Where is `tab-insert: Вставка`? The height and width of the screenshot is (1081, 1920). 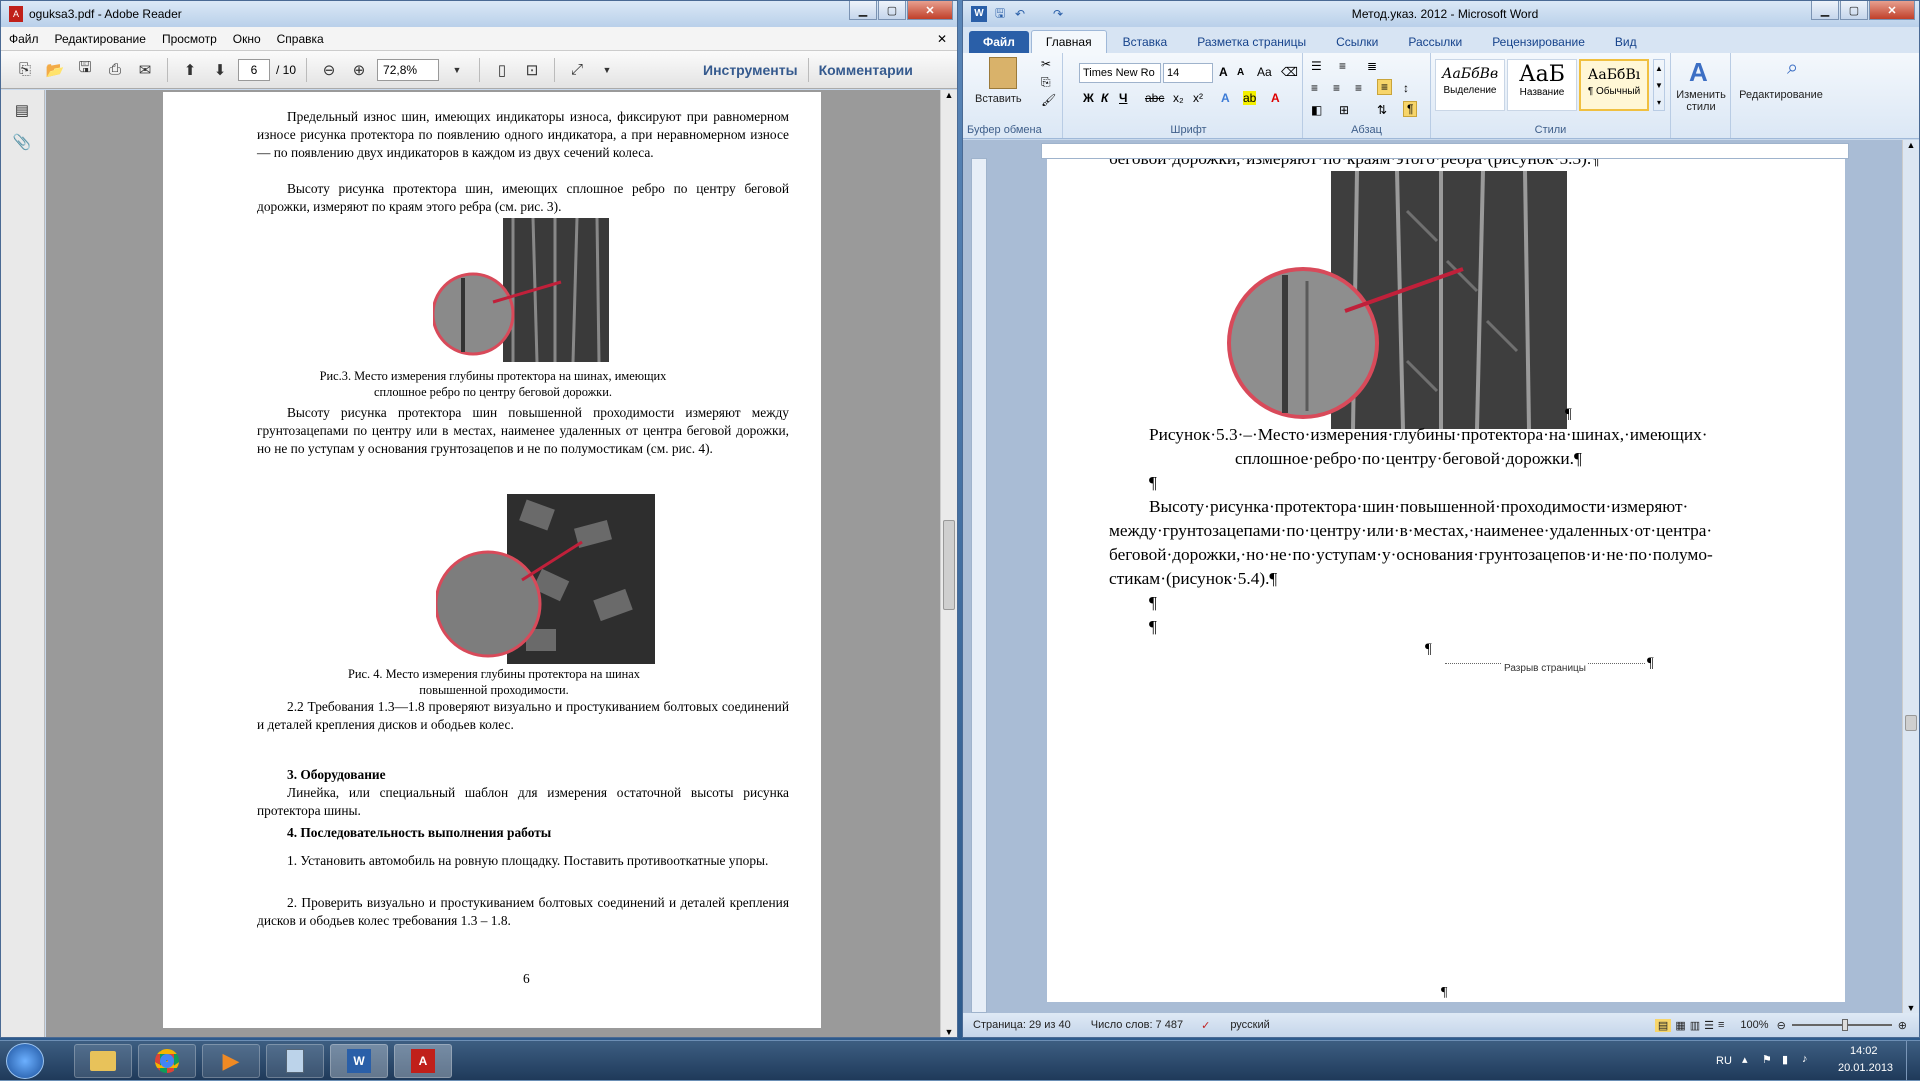
tab-insert: Вставка is located at coordinates (1145, 42).